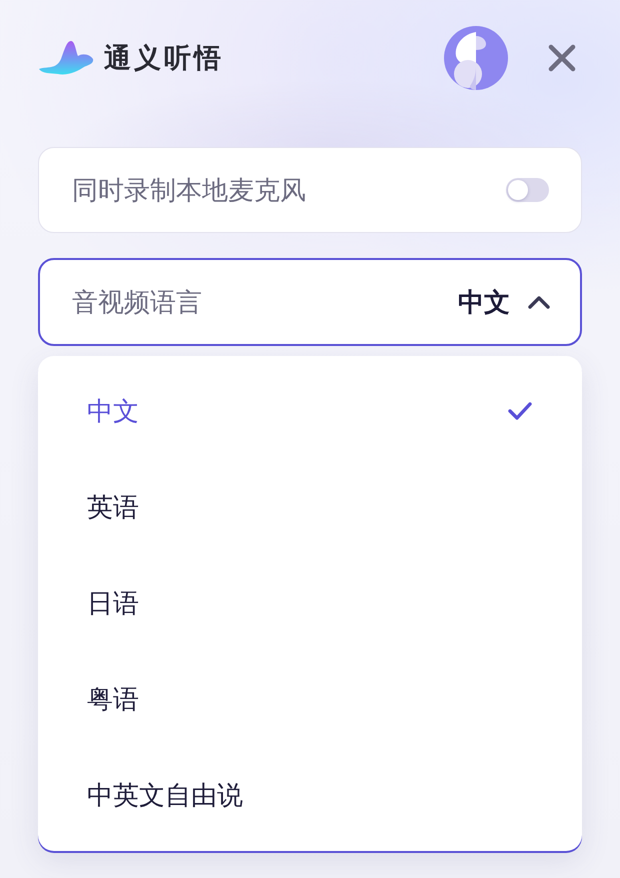 This screenshot has height=878, width=620. What do you see at coordinates (137, 303) in the screenshot?
I see `language-label: 音视频语言` at bounding box center [137, 303].